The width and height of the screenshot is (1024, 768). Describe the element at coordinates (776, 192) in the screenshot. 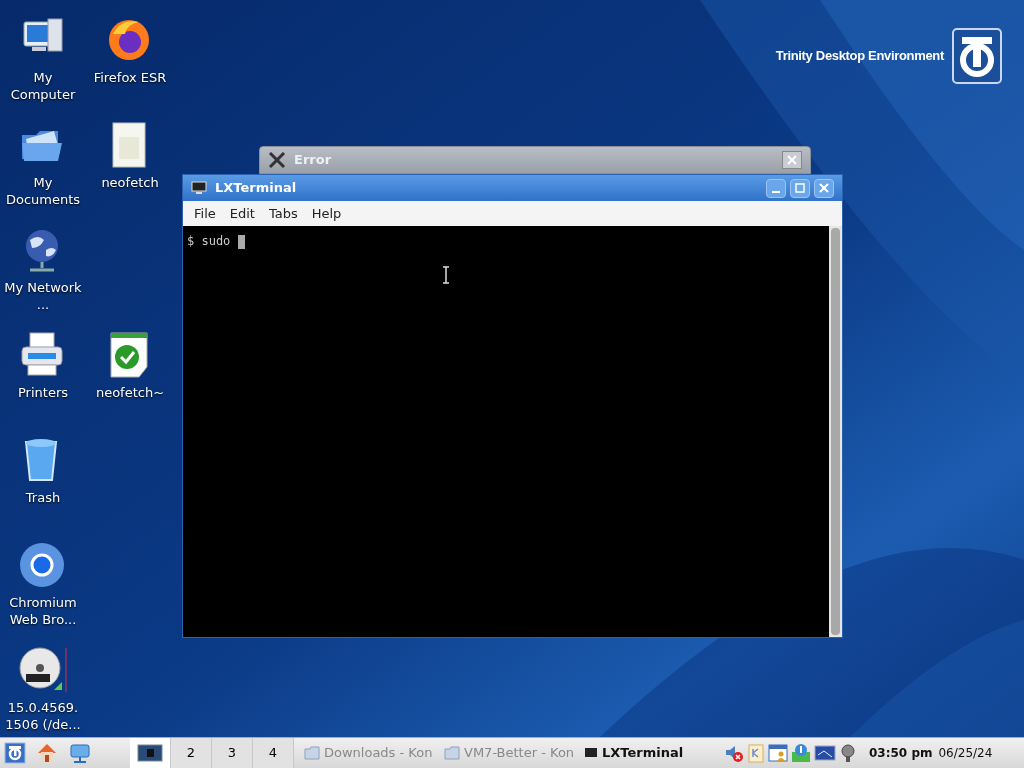

I see `minimize-icon` at that location.